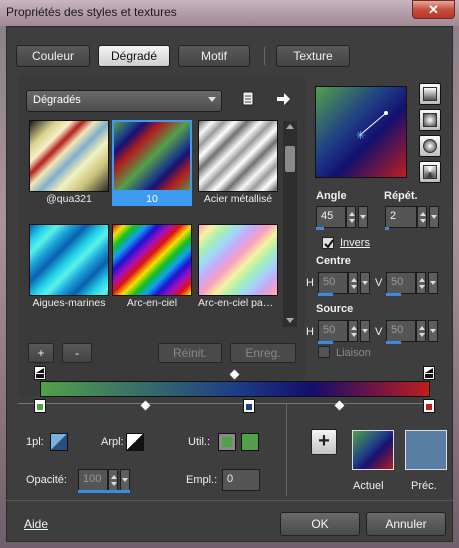 The height and width of the screenshot is (548, 459). What do you see at coordinates (91, 12) in the screenshot?
I see `window-title: Propriétés des styles et textures` at bounding box center [91, 12].